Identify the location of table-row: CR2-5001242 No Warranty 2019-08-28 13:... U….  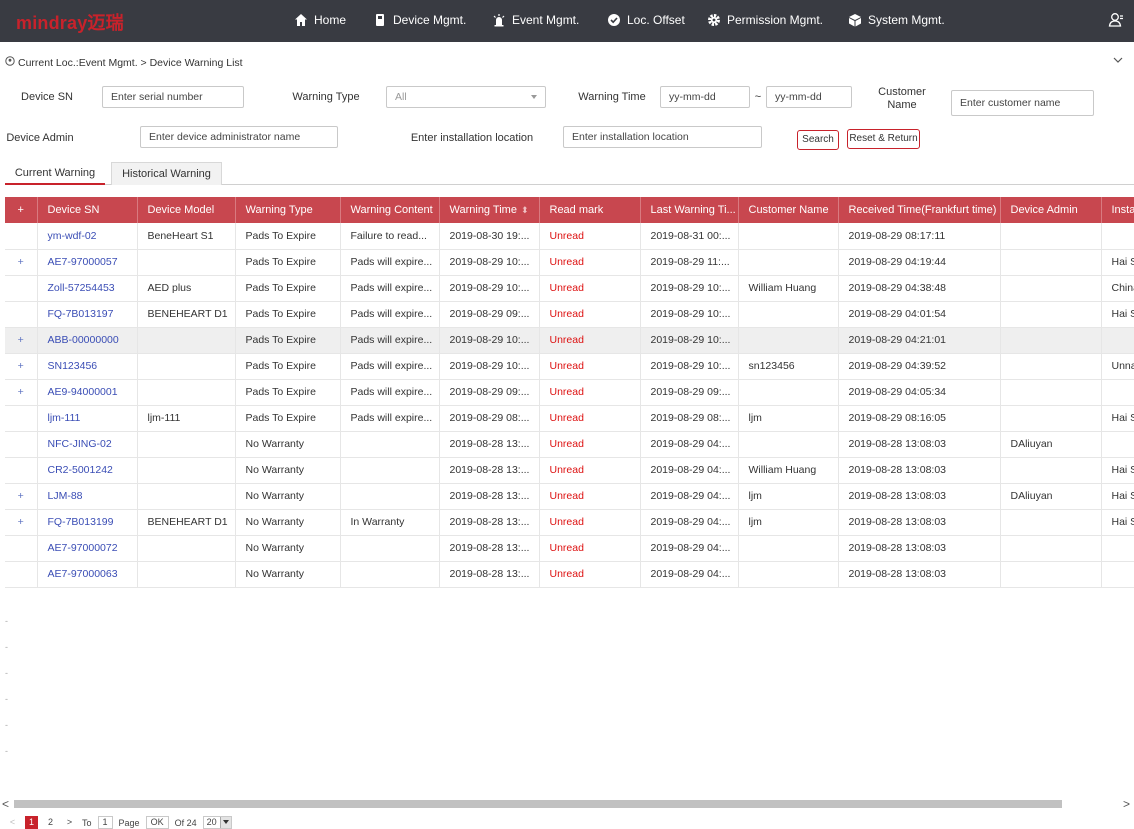
(569, 470).